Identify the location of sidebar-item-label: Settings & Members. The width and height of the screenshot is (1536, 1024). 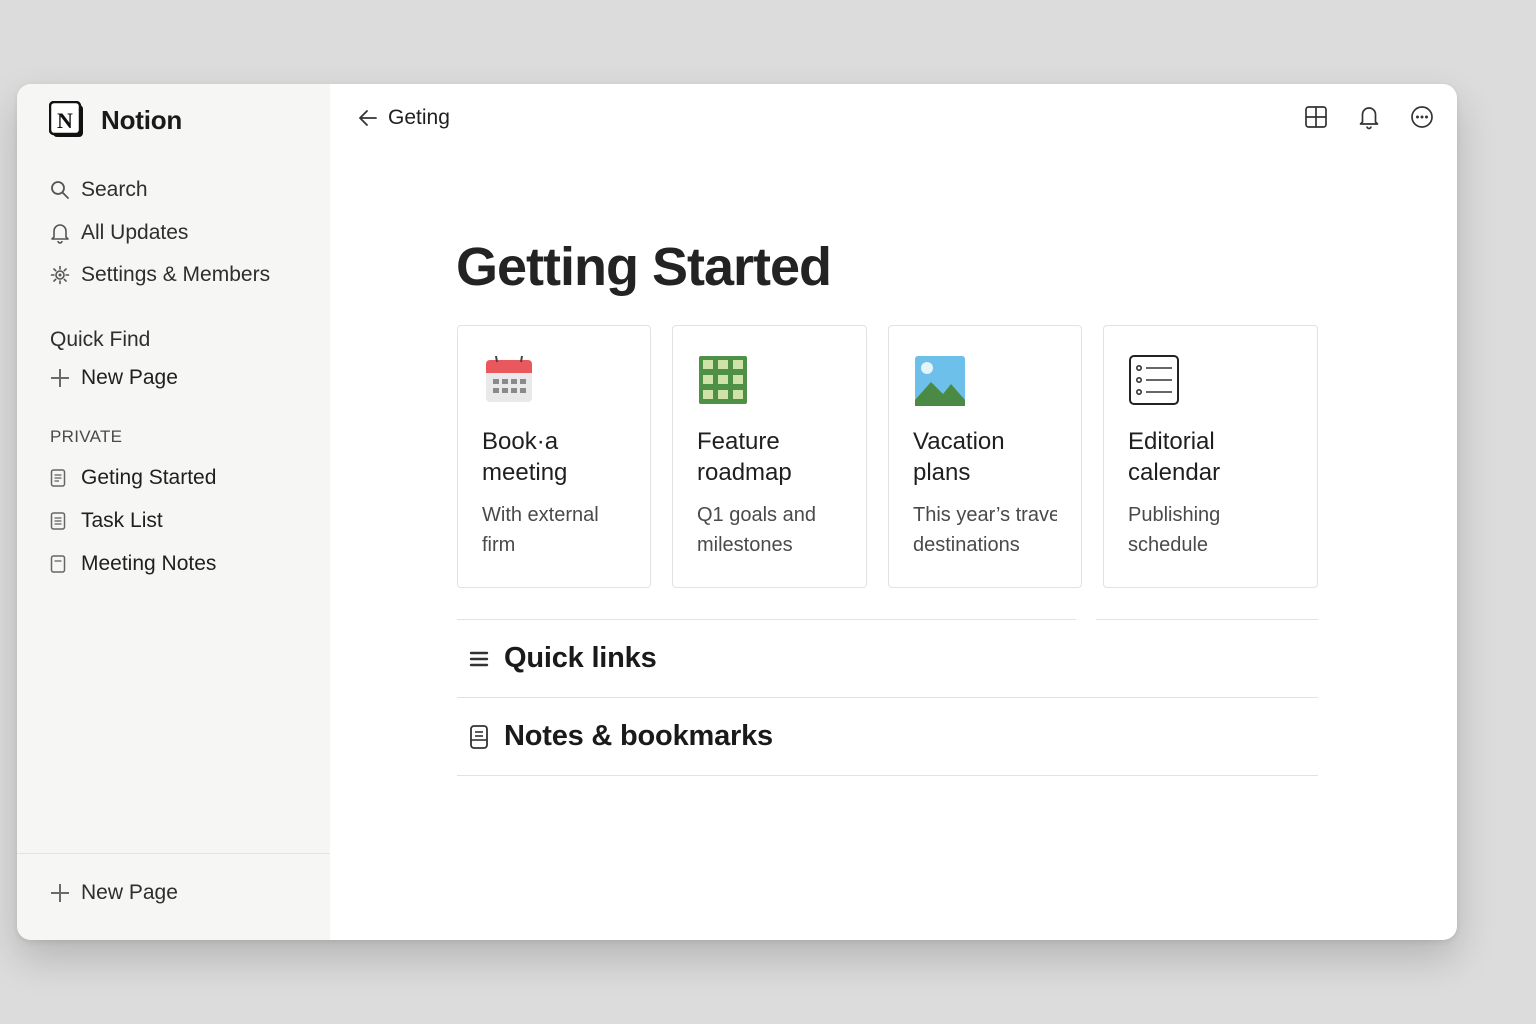
(176, 275).